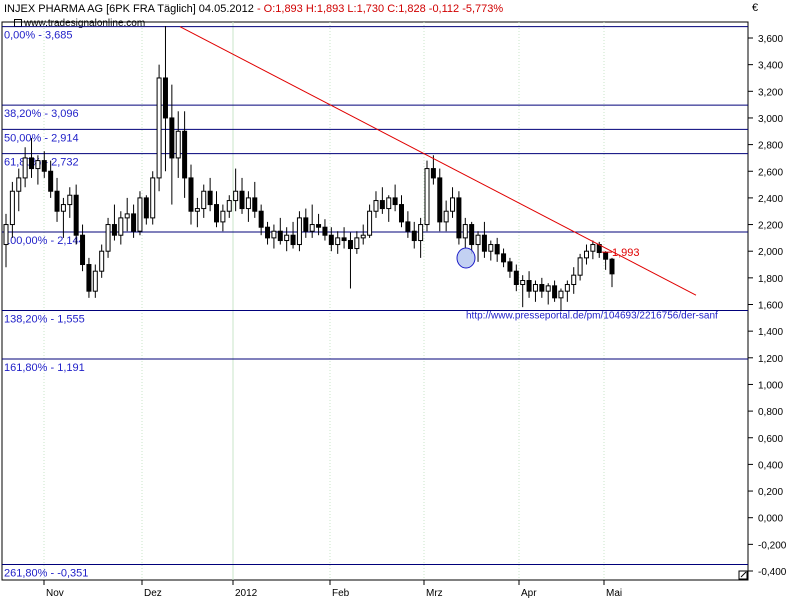 Image resolution: width=800 pixels, height=600 pixels. I want to click on y-tick-label: 1,400, so click(770, 332).